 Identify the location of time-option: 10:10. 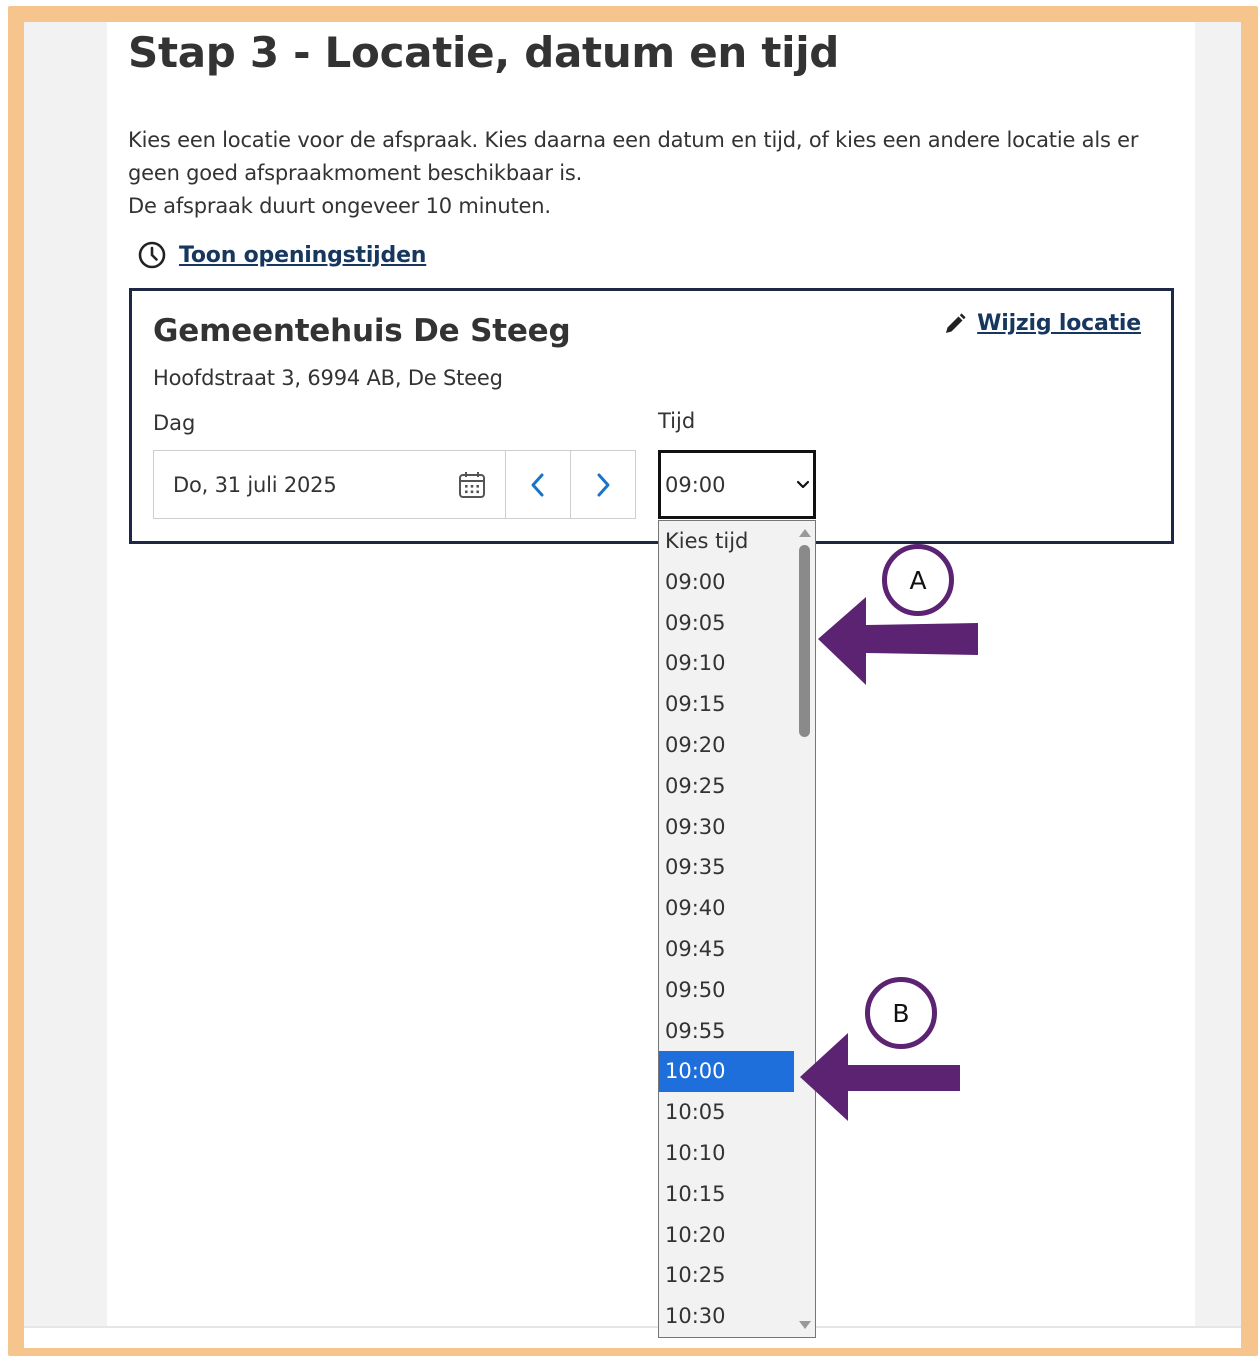
(726, 1153).